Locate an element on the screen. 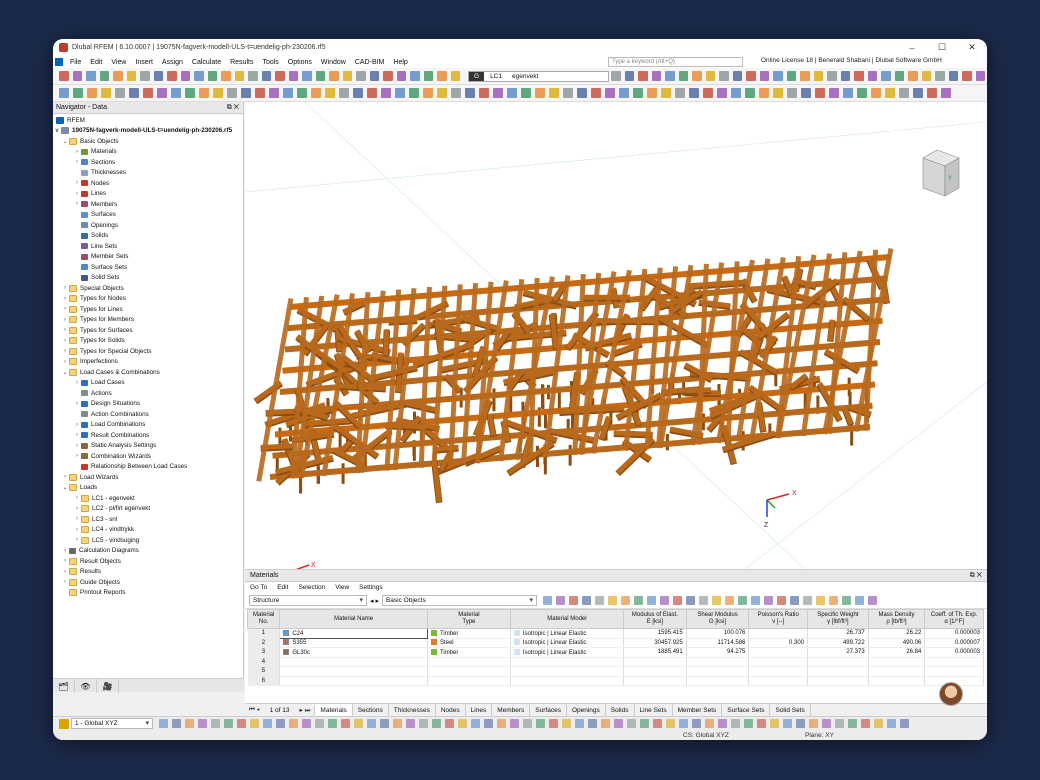  tree-item: › LC4 - vindtrykk is located at coordinates (148, 530).